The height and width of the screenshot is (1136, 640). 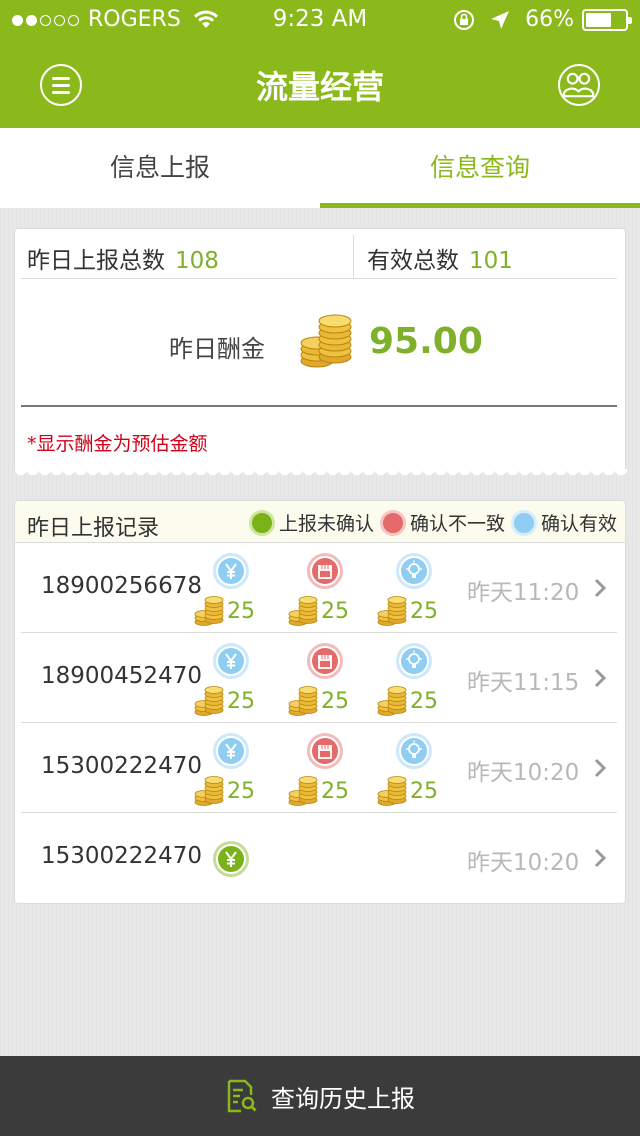 I want to click on tab-bar: 信息上报 信息查询, so click(x=320, y=168).